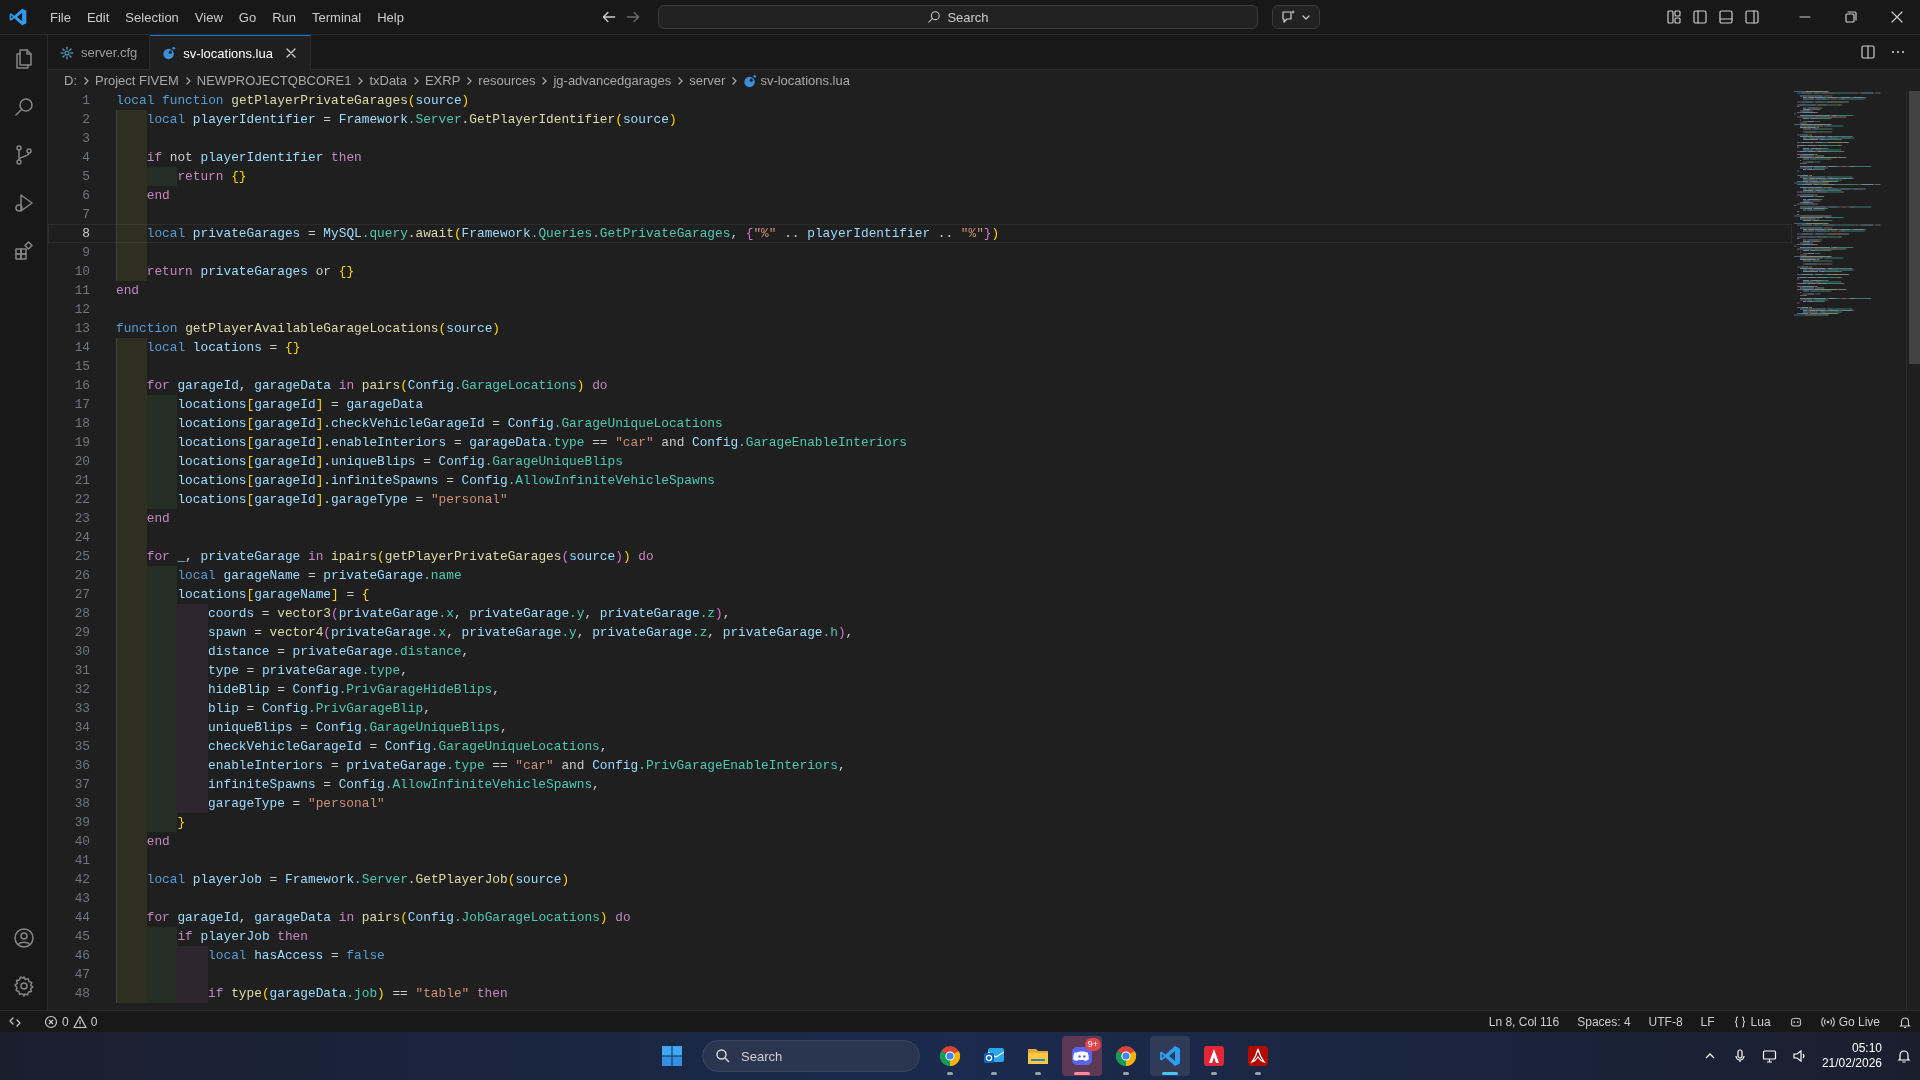 This screenshot has height=1080, width=1920. I want to click on clock-time: 05:10, so click(1866, 1048).